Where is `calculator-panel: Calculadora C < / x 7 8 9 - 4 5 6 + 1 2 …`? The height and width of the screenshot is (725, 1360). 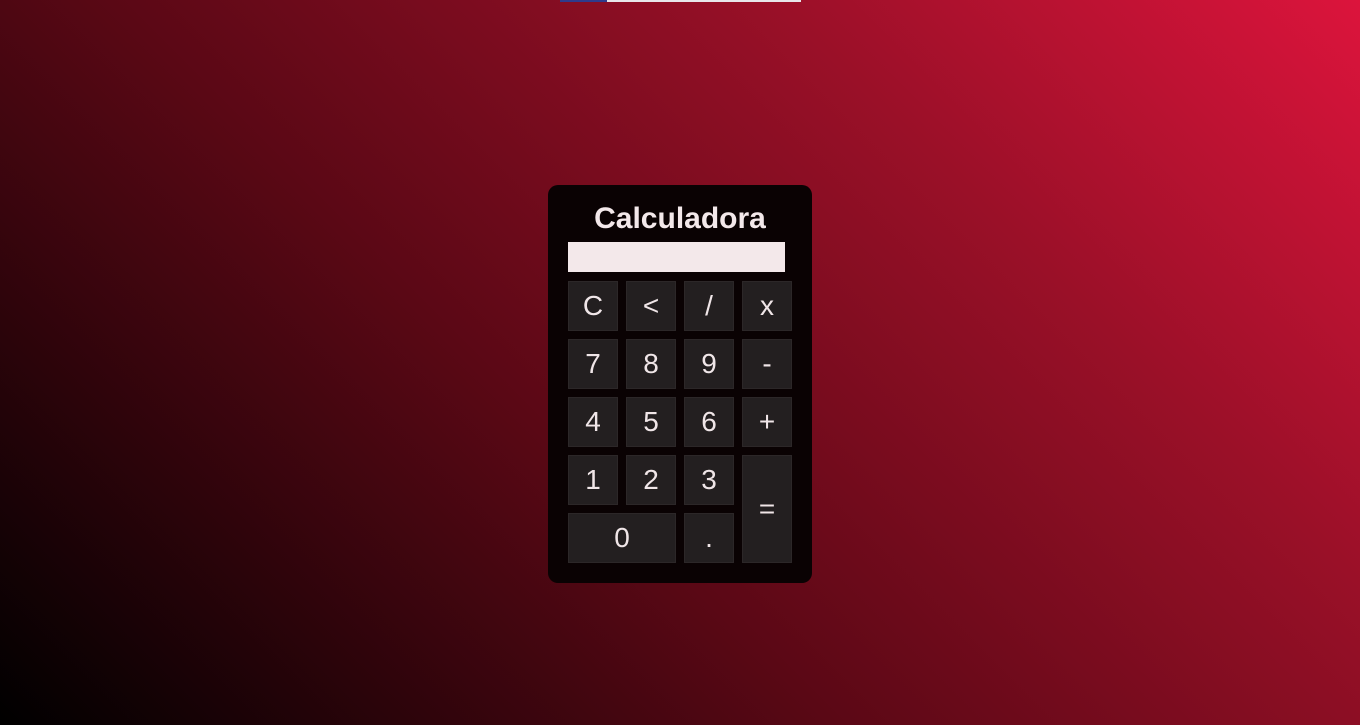
calculator-panel: Calculadora C < / x 7 8 9 - 4 5 6 + 1 2 … is located at coordinates (680, 384).